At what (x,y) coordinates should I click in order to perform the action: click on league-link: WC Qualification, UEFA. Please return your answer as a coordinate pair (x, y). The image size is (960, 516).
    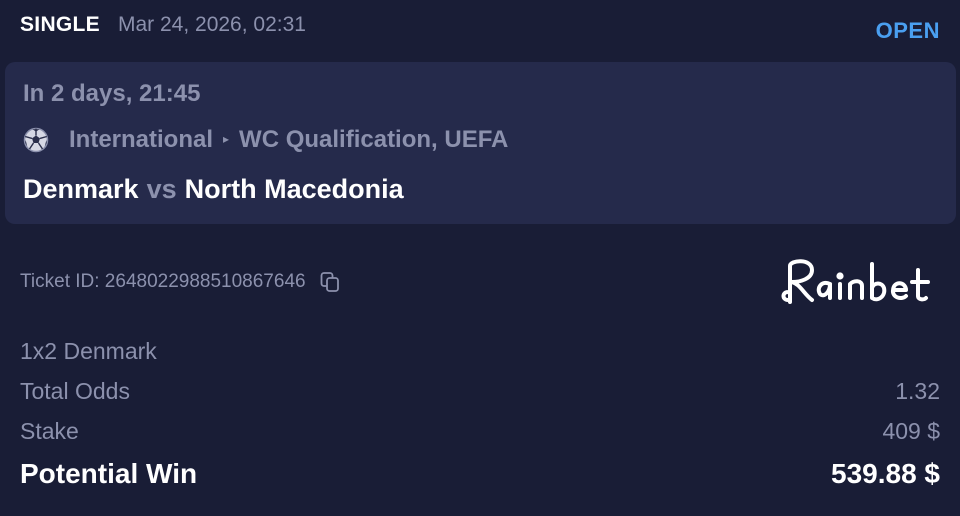
    Looking at the image, I should click on (373, 140).